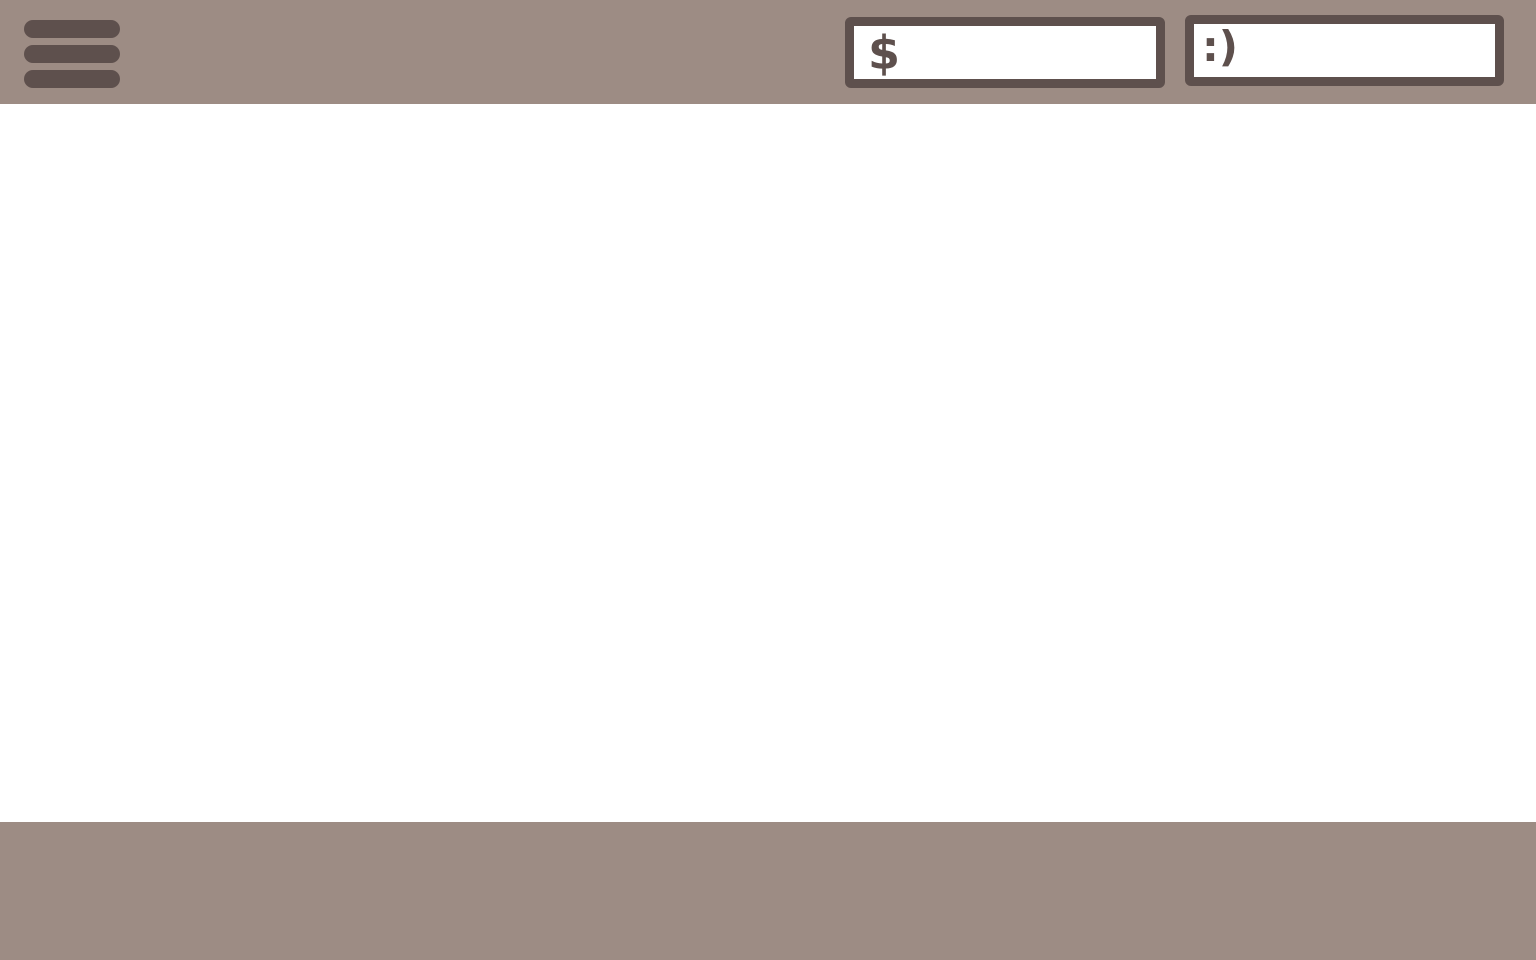  What do you see at coordinates (72, 29) in the screenshot?
I see `menu-bar-top` at bounding box center [72, 29].